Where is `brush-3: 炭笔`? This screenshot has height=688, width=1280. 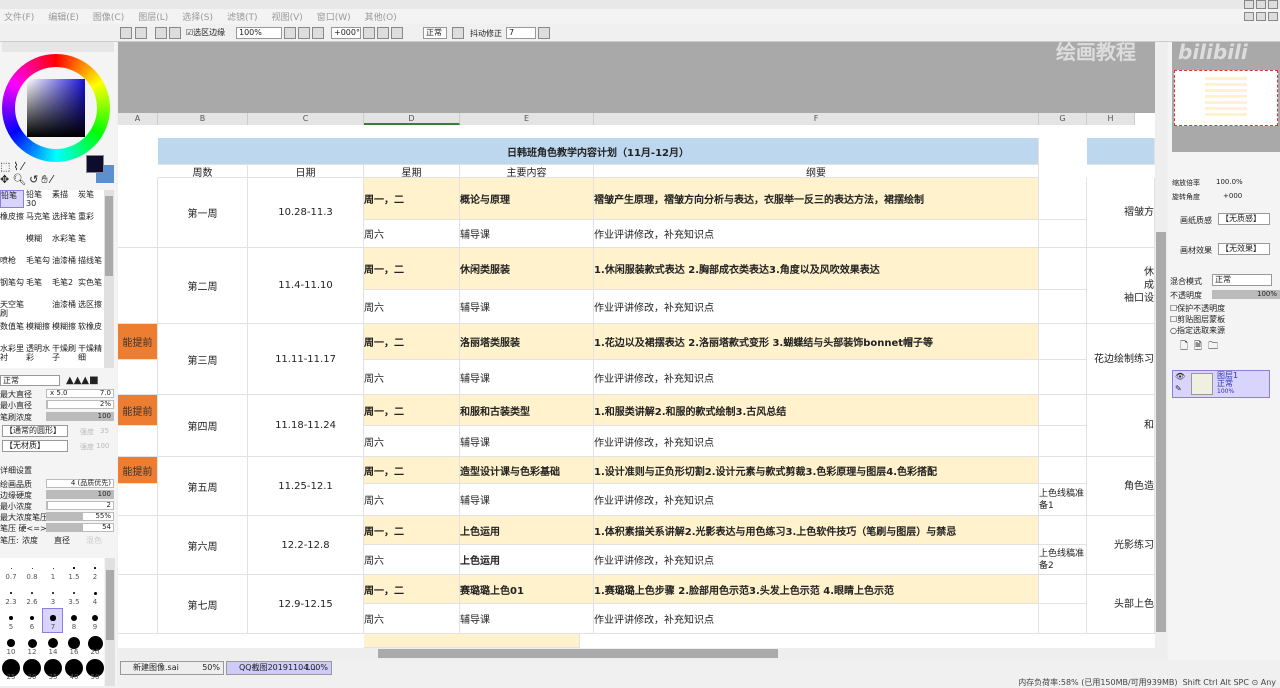
brush-3: 炭笔 is located at coordinates (90, 199).